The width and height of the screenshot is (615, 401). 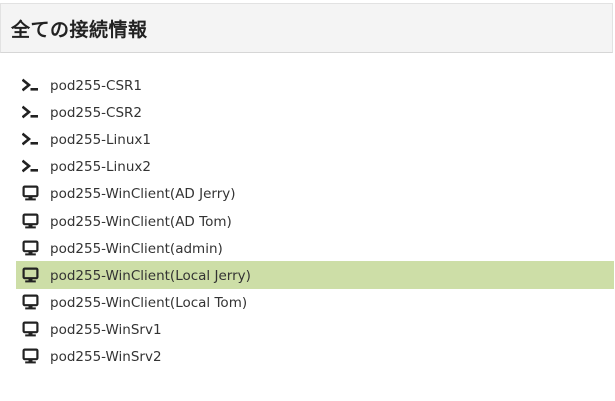 What do you see at coordinates (315, 247) in the screenshot?
I see `connection-item: pod255-WinClient(admin)` at bounding box center [315, 247].